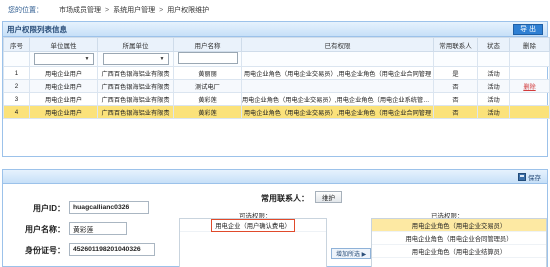 Image resolution: width=550 pixels, height=267 pixels. I want to click on table-header-row: 序号 单位属性 所属单位 用户名称 已有权限 常用联系人 状态 删除, so click(276, 44).